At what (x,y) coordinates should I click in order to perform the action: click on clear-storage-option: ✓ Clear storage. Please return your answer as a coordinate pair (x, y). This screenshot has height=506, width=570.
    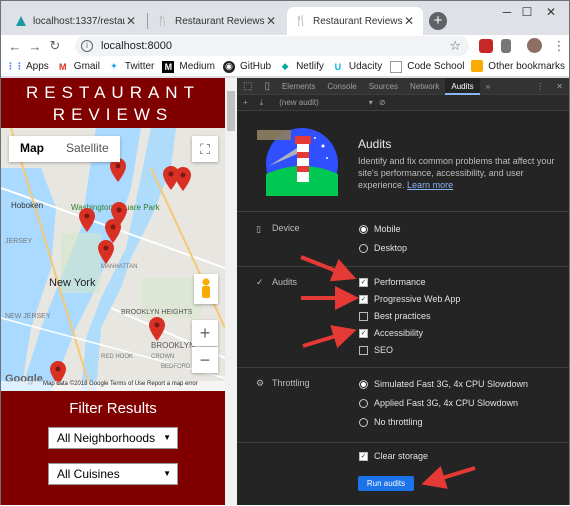
    Looking at the image, I should click on (393, 456).